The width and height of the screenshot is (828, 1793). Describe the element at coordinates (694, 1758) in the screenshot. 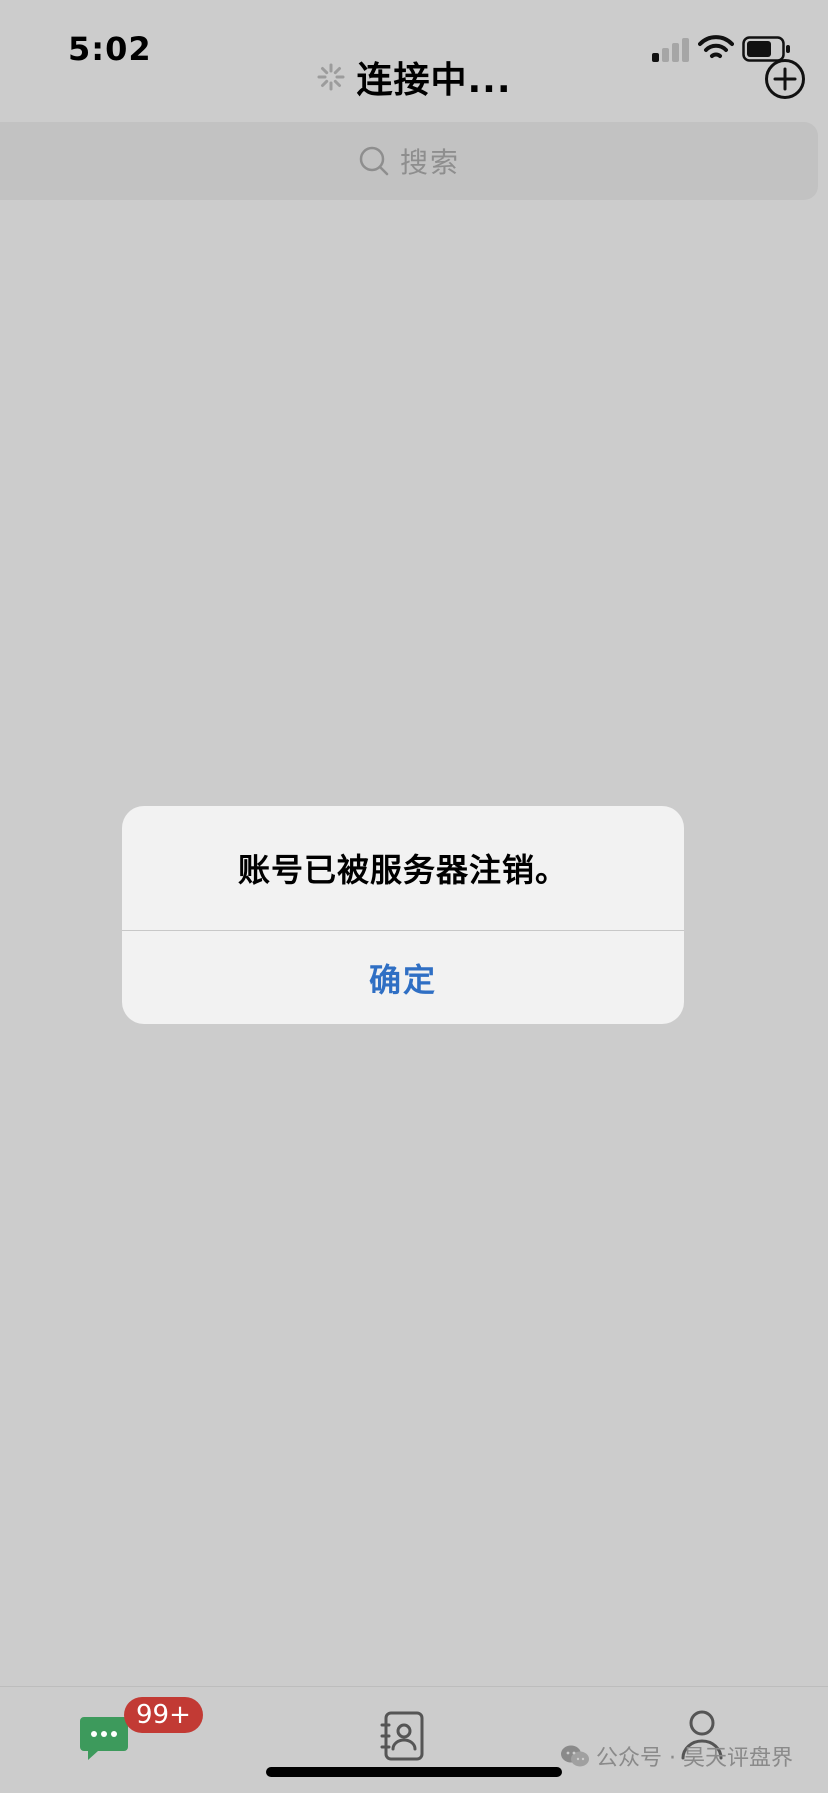

I see `watermark-text: 公众号 · 昊天评盘界` at that location.